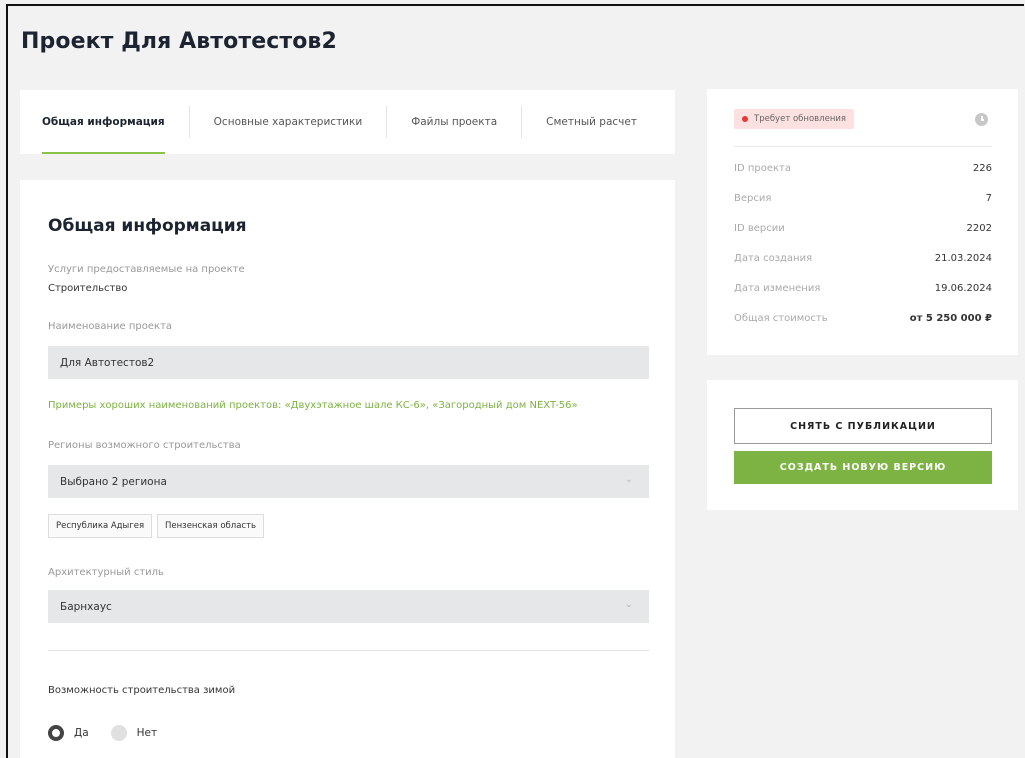 The height and width of the screenshot is (758, 1025). What do you see at coordinates (950, 318) in the screenshot?
I see `total-cost-value: от 5 250 000 ₽` at bounding box center [950, 318].